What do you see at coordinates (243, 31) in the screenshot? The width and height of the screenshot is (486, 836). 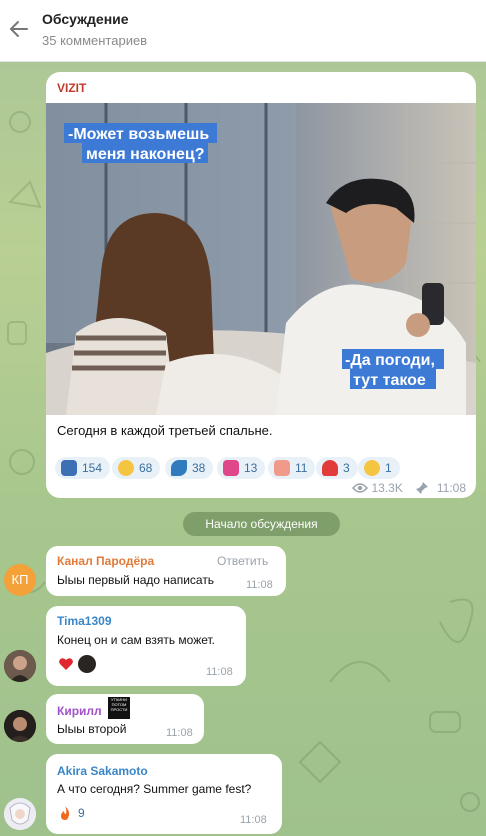 I see `header-bar: Обсуждение 35 комментариев` at bounding box center [243, 31].